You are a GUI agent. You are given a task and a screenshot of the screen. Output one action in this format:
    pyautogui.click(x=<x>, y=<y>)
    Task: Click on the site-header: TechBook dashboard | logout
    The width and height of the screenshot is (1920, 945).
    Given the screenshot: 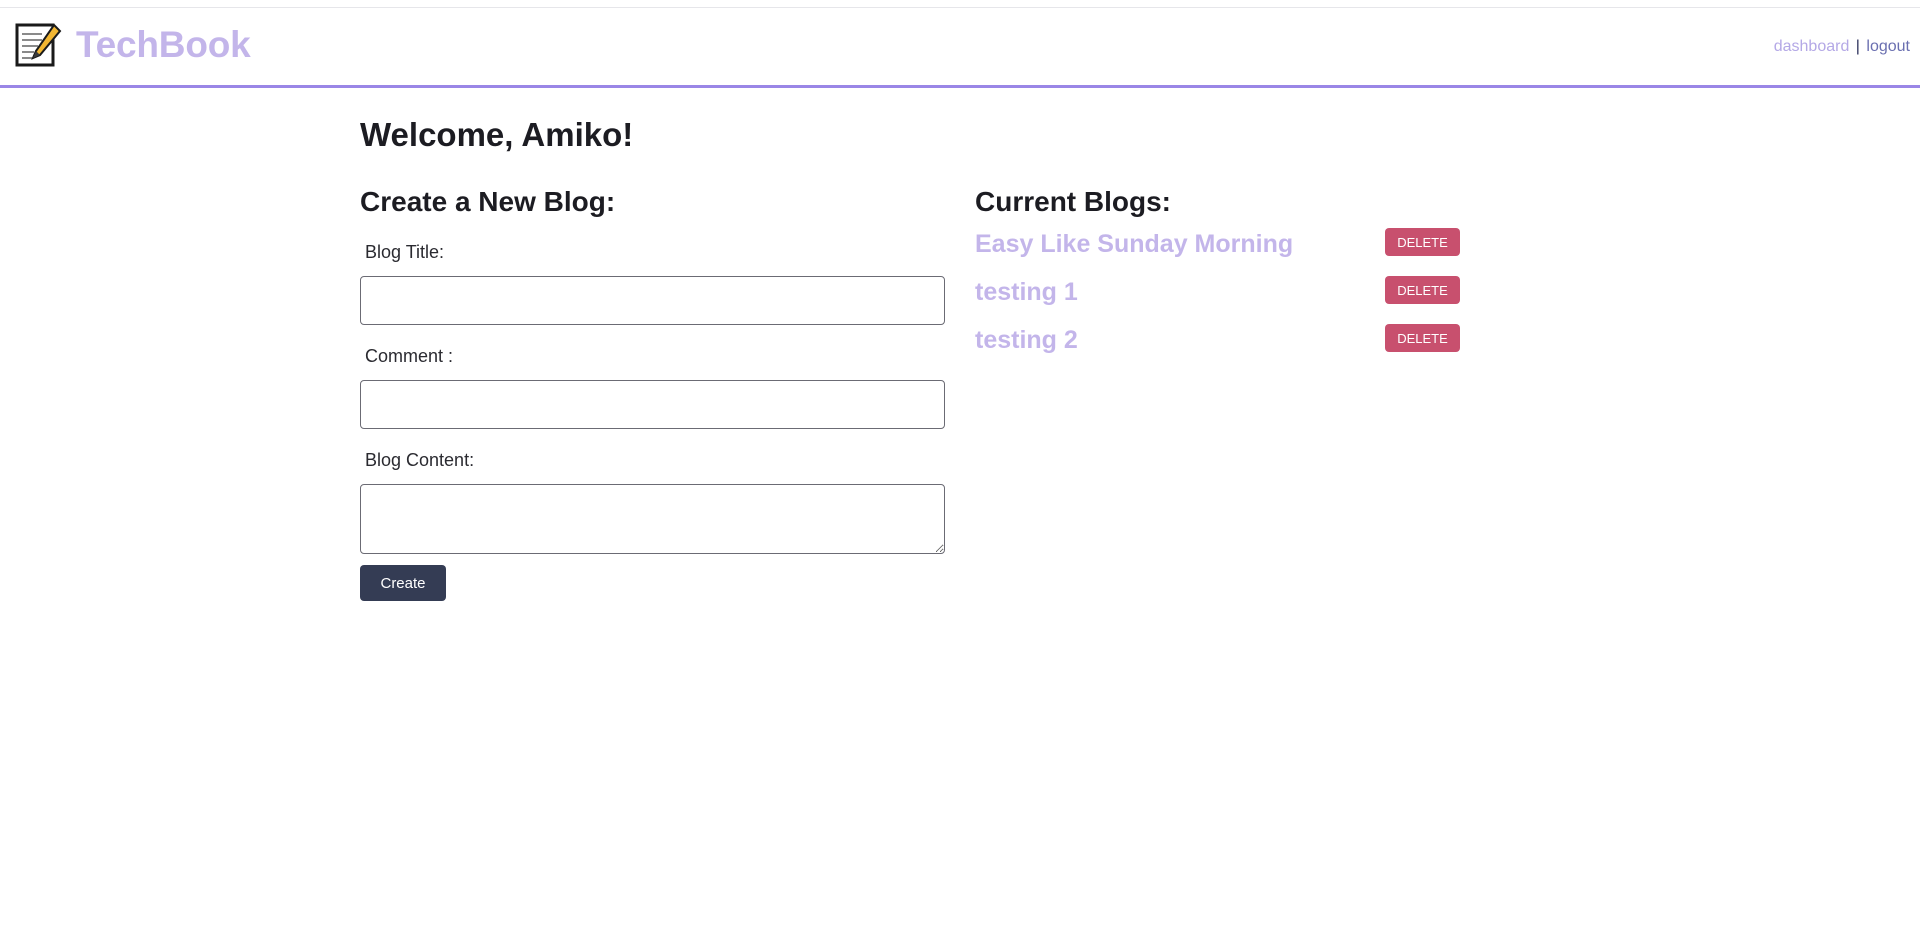 What is the action you would take?
    pyautogui.click(x=960, y=48)
    